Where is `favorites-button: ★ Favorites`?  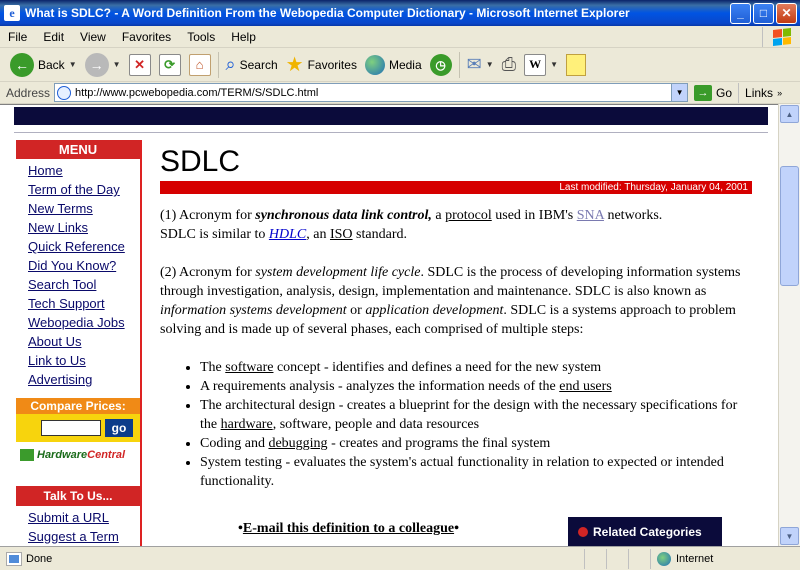 favorites-button: ★ Favorites is located at coordinates (321, 65).